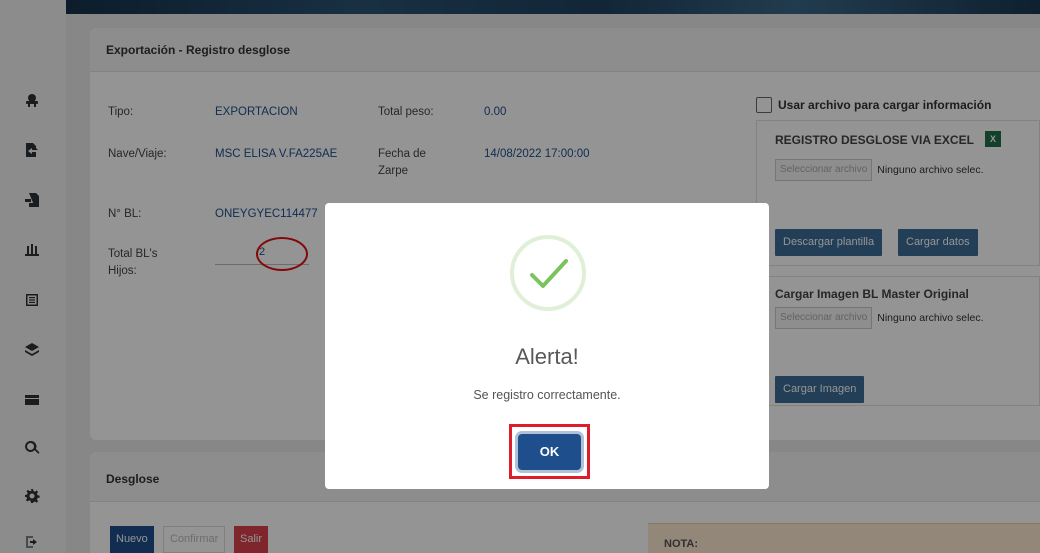 The image size is (1040, 553). Describe the element at coordinates (547, 356) in the screenshot. I see `alert-title: Alerta!` at that location.